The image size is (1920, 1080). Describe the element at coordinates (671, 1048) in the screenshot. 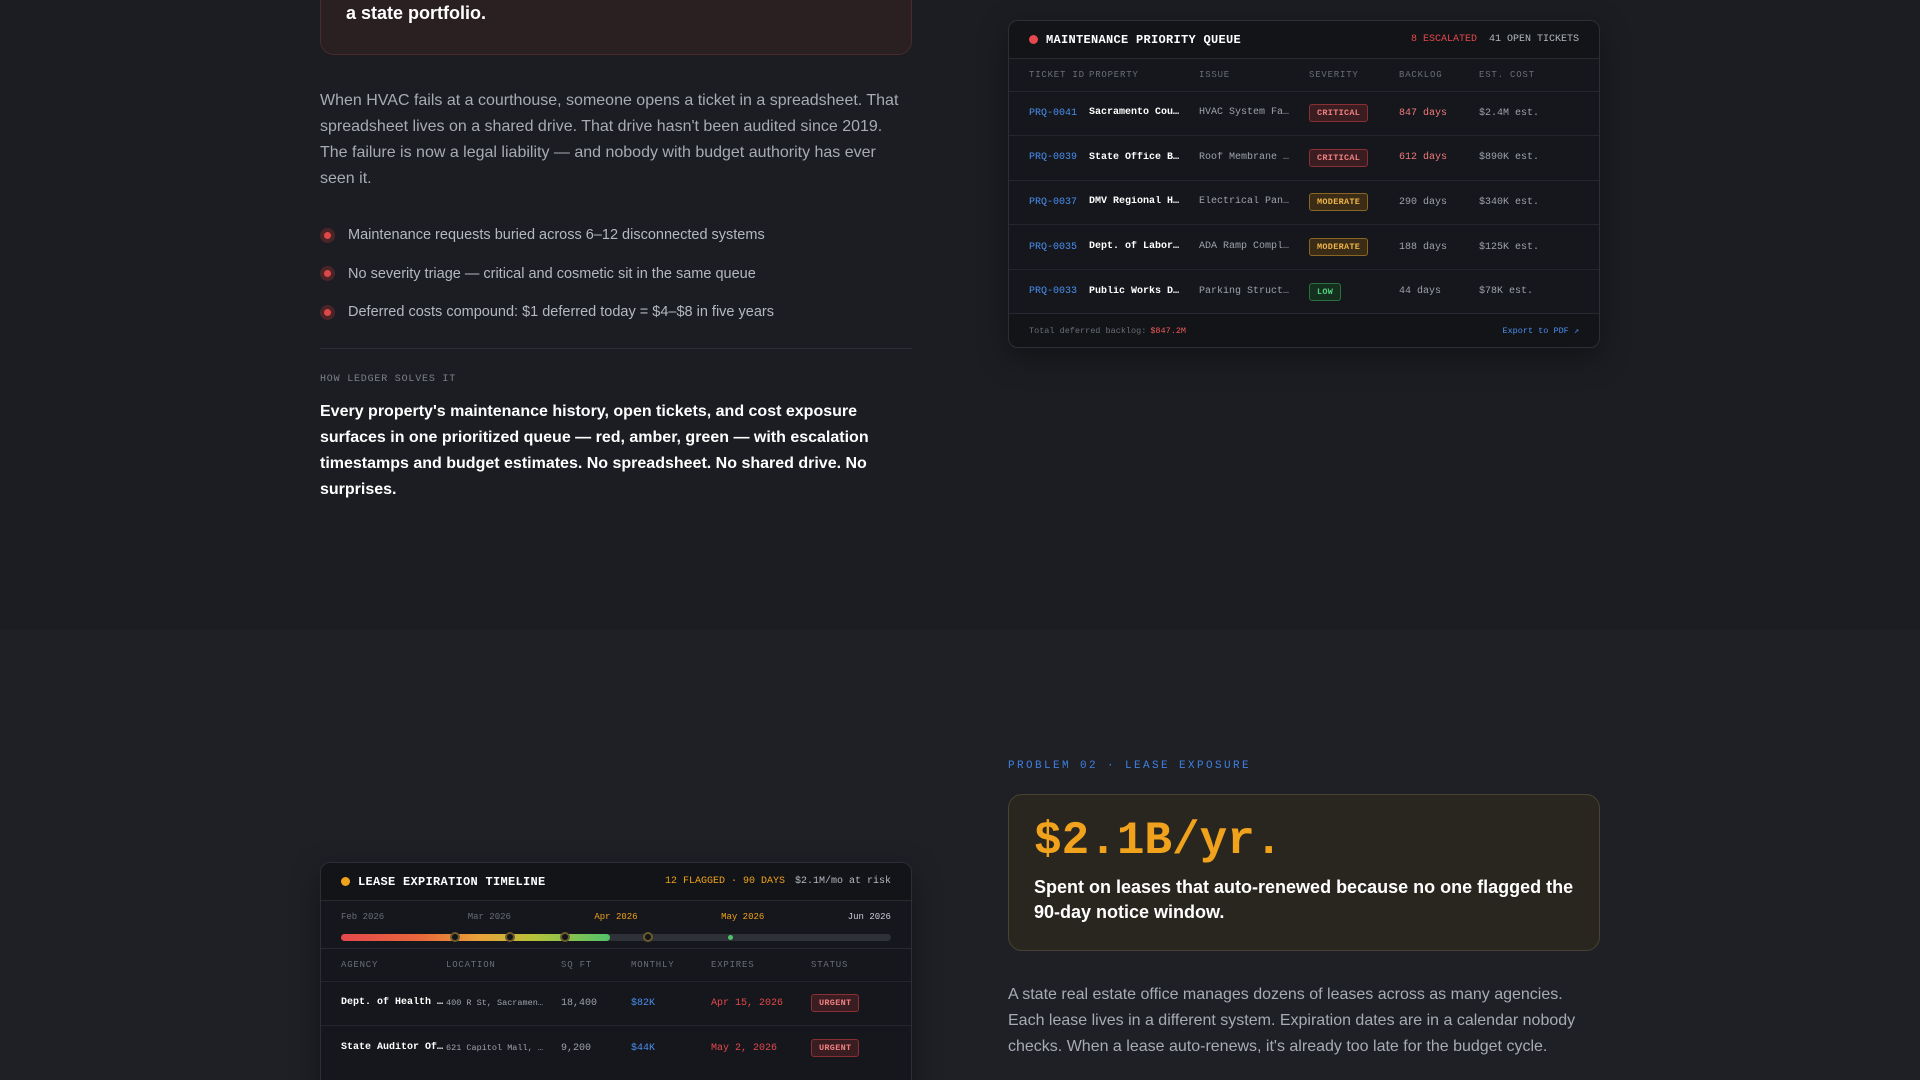

I see `monthly-cell: $44K` at that location.